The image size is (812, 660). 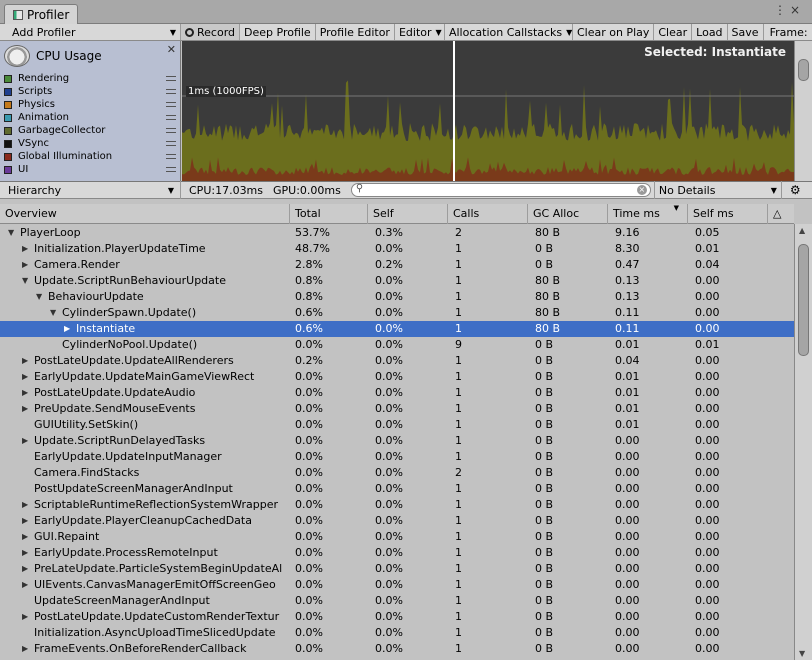 What do you see at coordinates (780, 10) in the screenshot?
I see `window-menu-icon: ⋮` at bounding box center [780, 10].